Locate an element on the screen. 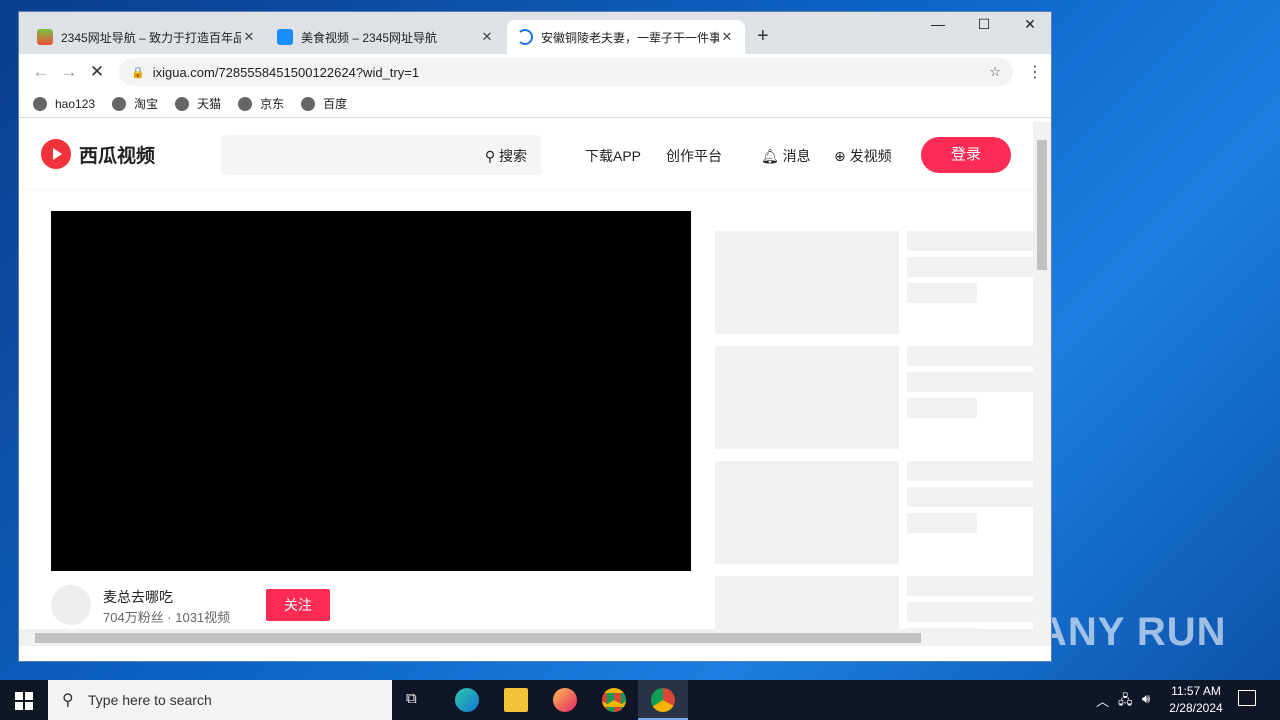  xigua-logo-icon is located at coordinates (56, 154).